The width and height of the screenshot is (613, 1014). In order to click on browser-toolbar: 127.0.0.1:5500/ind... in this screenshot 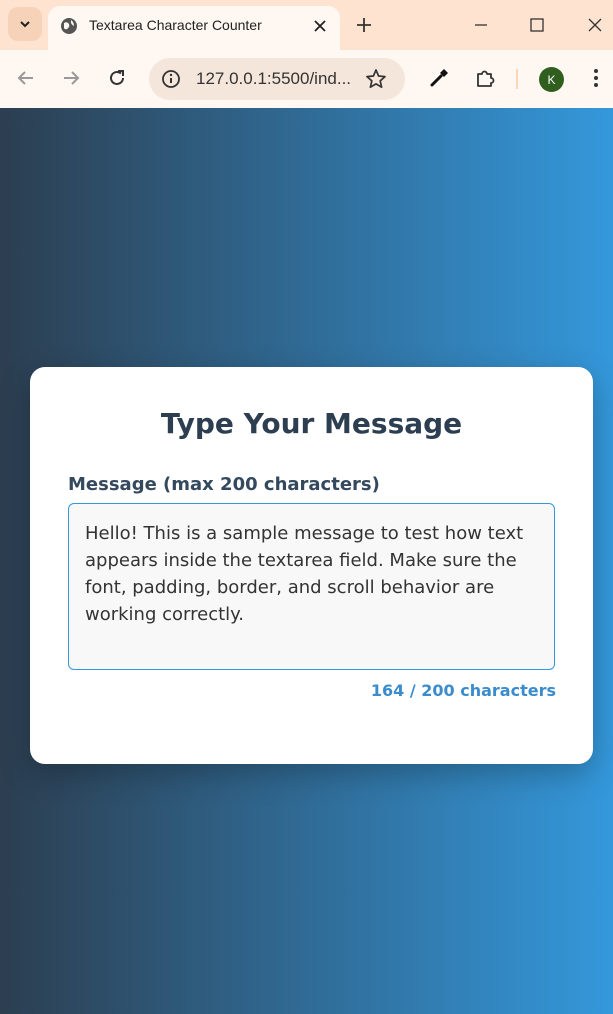, I will do `click(306, 79)`.